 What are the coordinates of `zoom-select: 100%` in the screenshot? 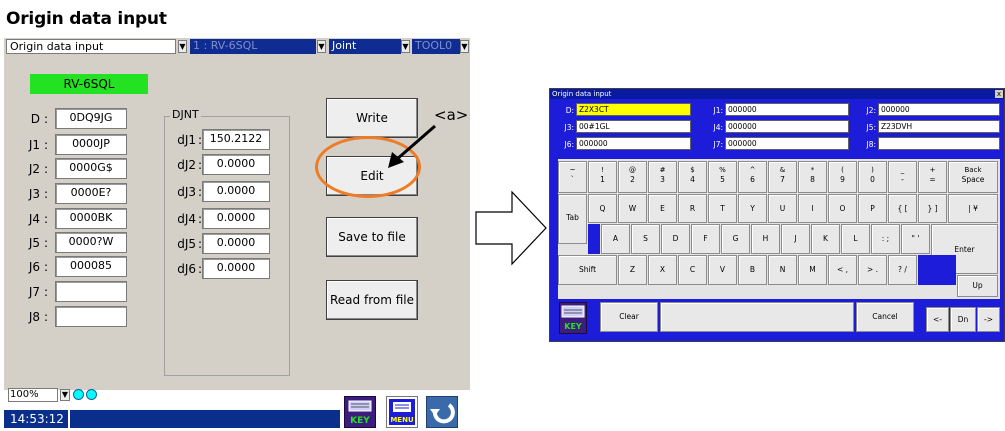 It's located at (33, 395).